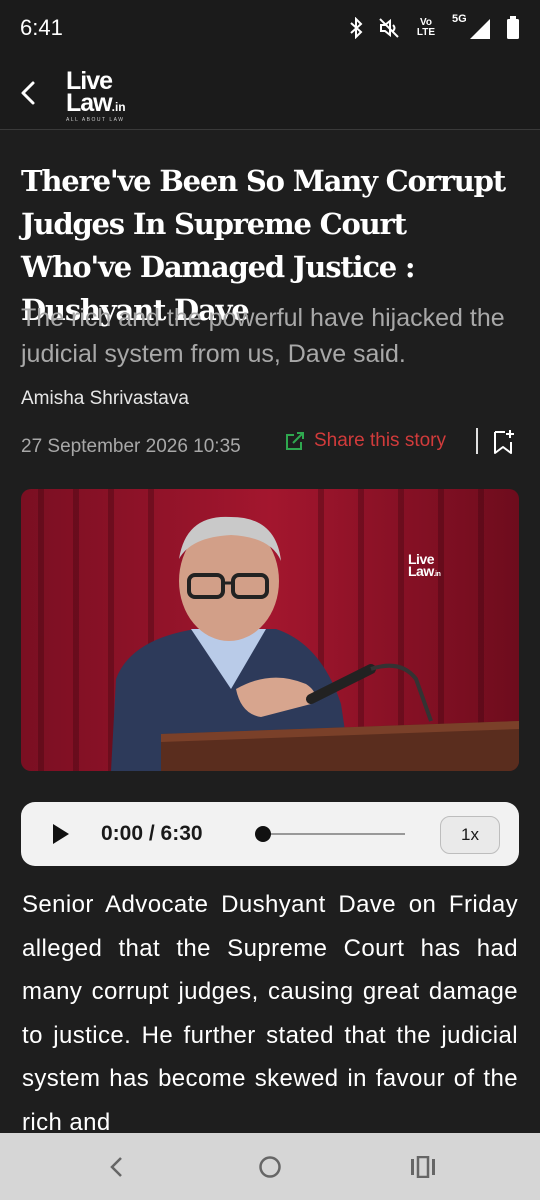  I want to click on toolbar-divider, so click(477, 441).